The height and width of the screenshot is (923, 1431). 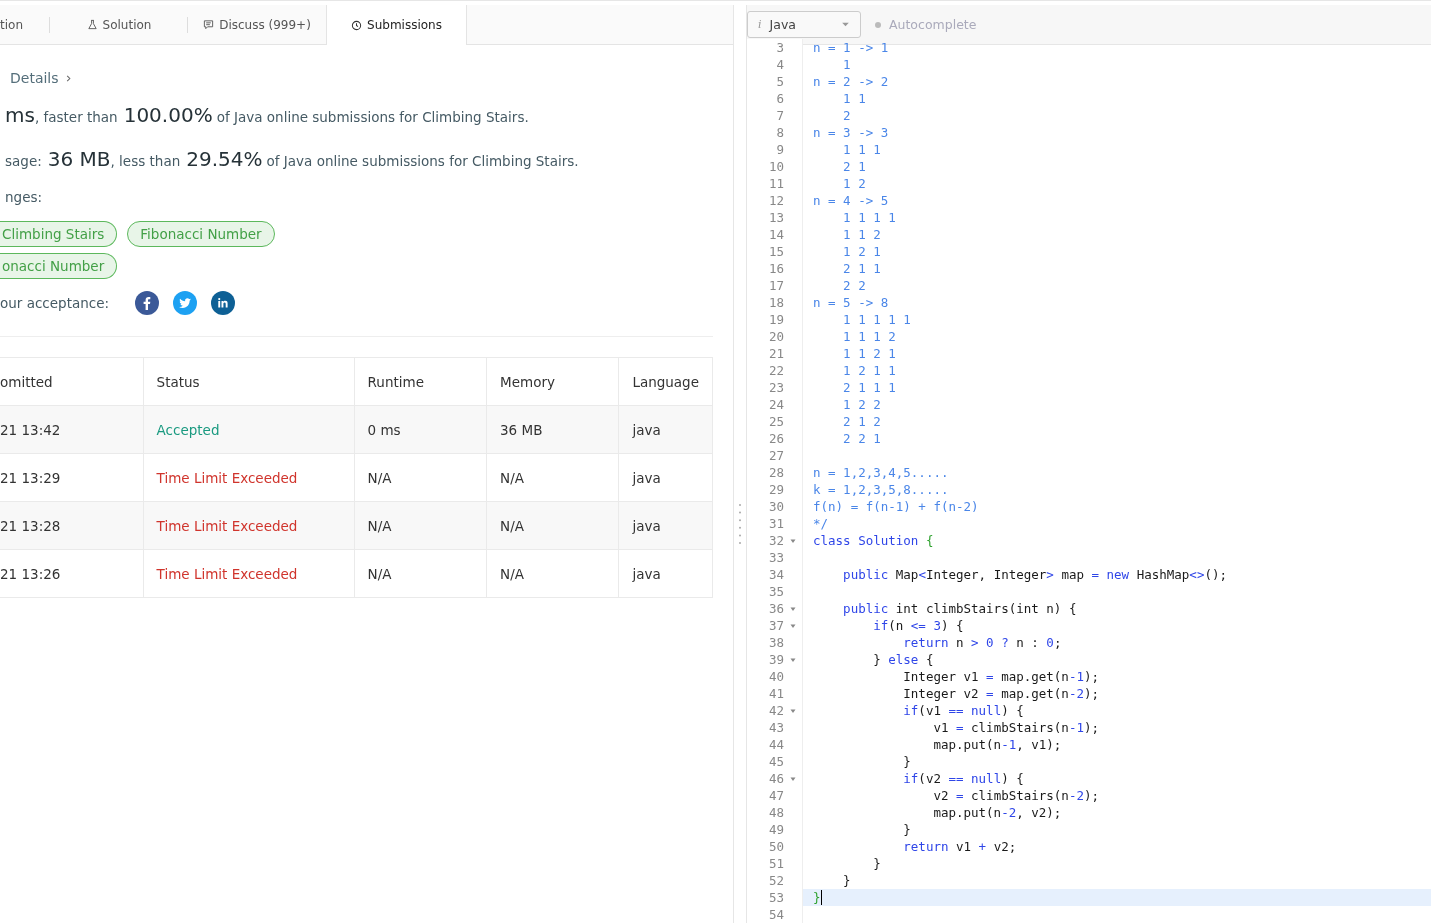 I want to click on table-cell: 21 13:28, so click(x=72, y=525).